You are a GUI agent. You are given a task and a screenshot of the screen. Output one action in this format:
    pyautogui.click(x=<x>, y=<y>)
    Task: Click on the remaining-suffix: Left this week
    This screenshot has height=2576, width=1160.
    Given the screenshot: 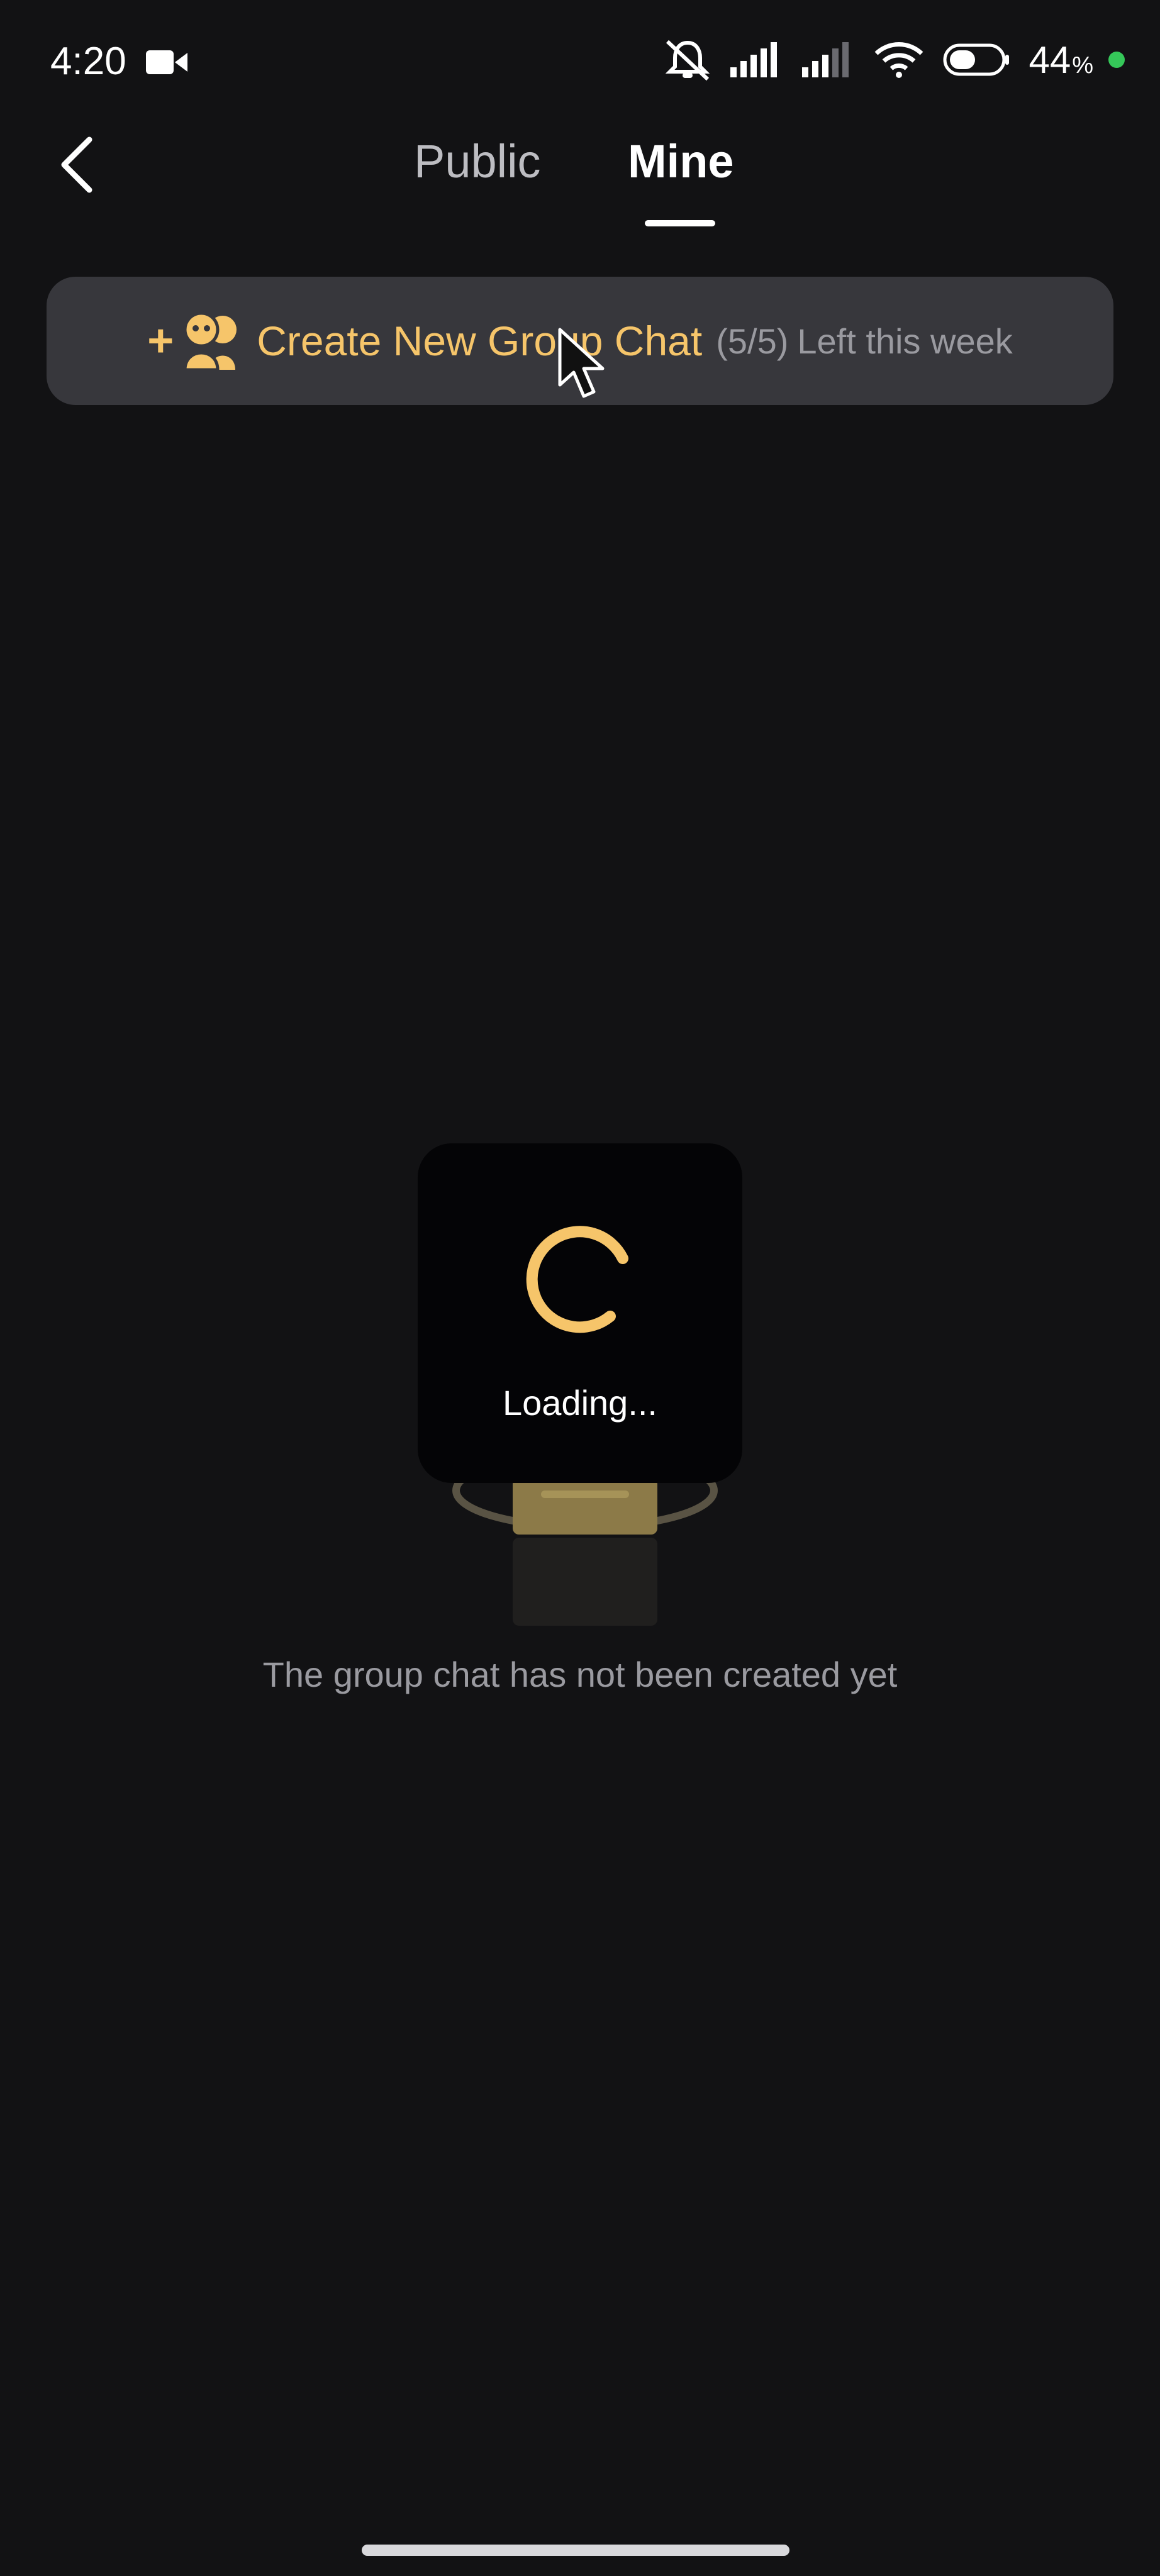 What is the action you would take?
    pyautogui.click(x=905, y=341)
    